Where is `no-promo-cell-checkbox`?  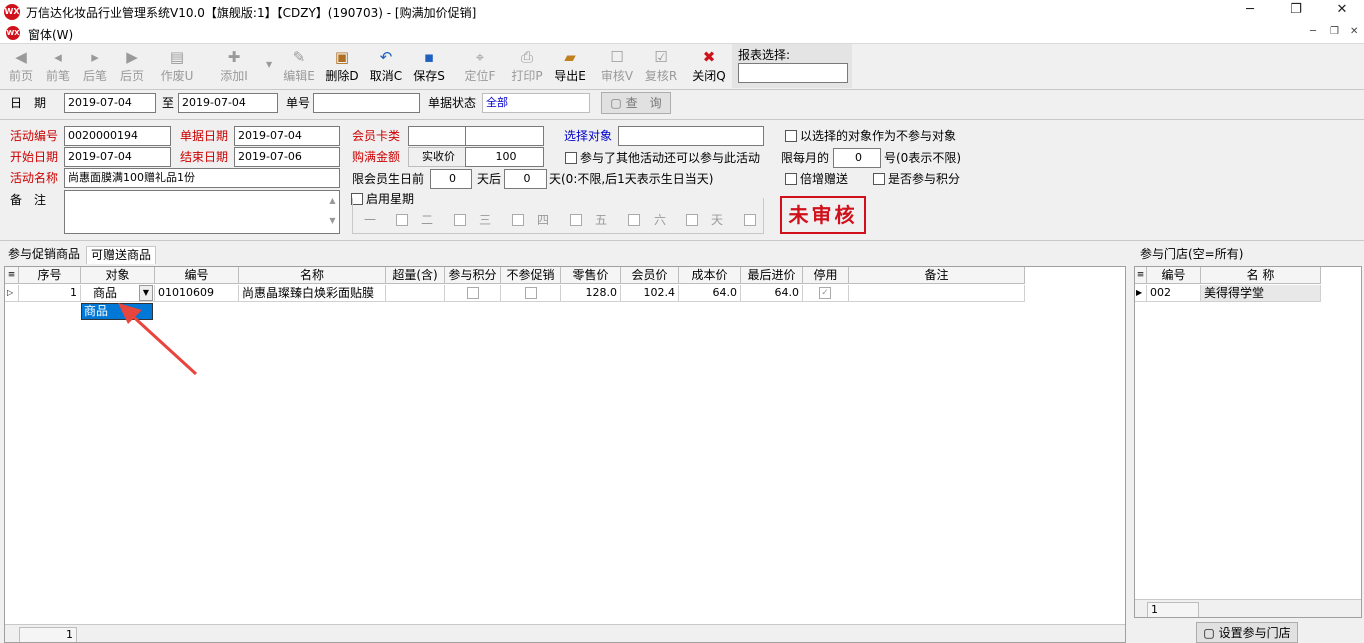
no-promo-cell-checkbox is located at coordinates (531, 293).